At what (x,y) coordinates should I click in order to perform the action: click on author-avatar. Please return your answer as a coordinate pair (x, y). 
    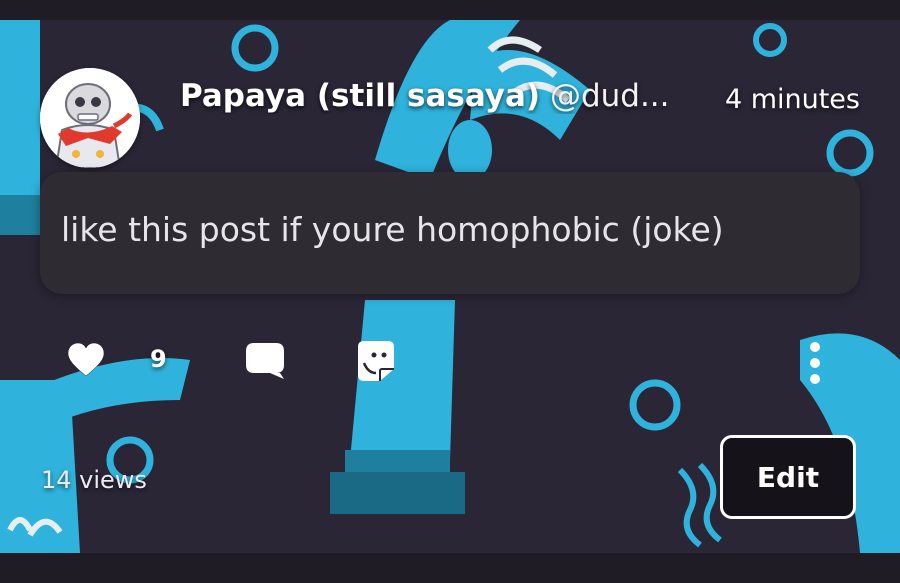
    Looking at the image, I should click on (90, 118).